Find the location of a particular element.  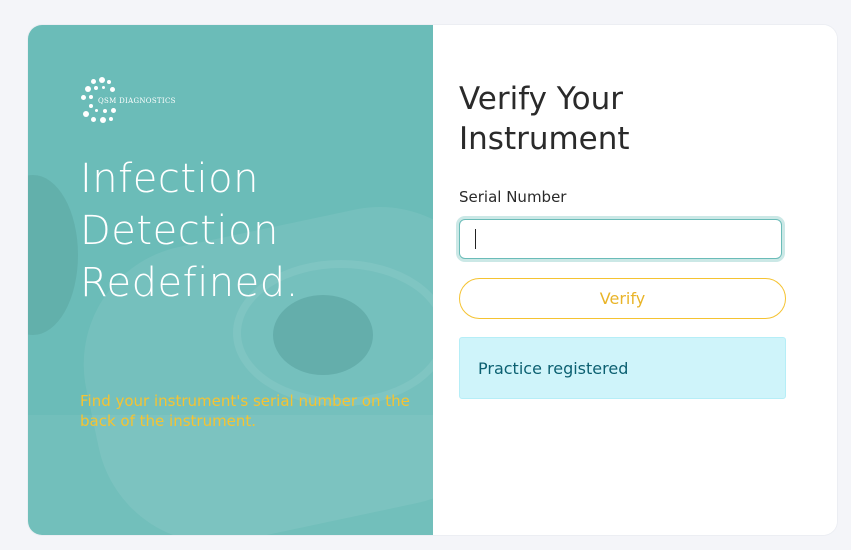

hero-headline: Infection Detection Redefined. is located at coordinates (189, 231).